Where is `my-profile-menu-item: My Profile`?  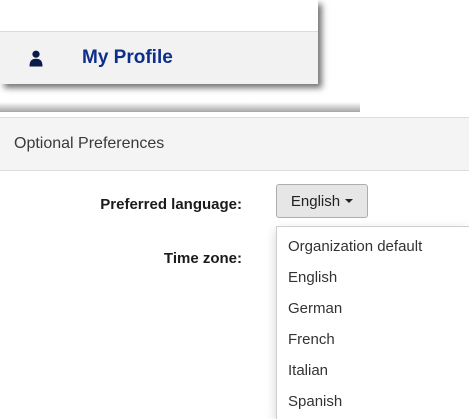
my-profile-menu-item: My Profile is located at coordinates (159, 58).